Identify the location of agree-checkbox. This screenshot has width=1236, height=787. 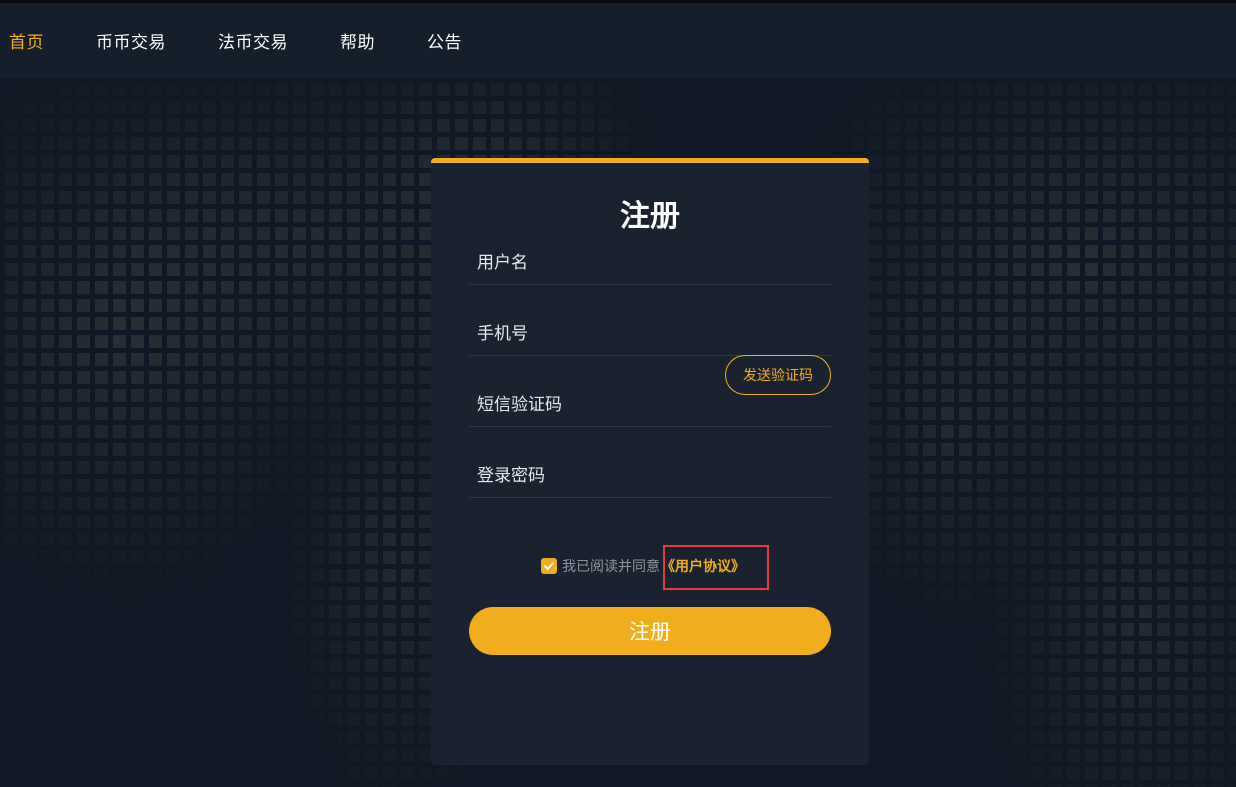
(549, 566).